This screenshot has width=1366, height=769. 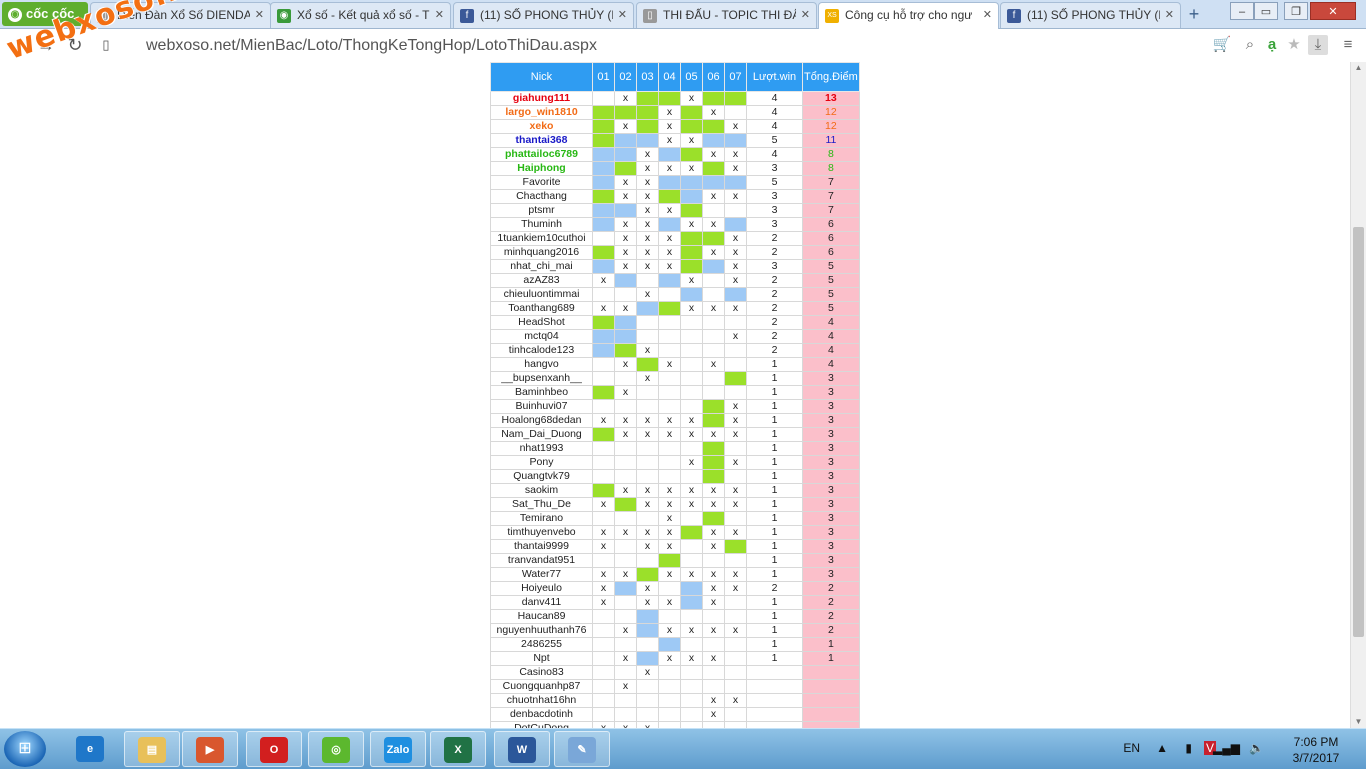 What do you see at coordinates (625, 77) in the screenshot?
I see `column-header: 02` at bounding box center [625, 77].